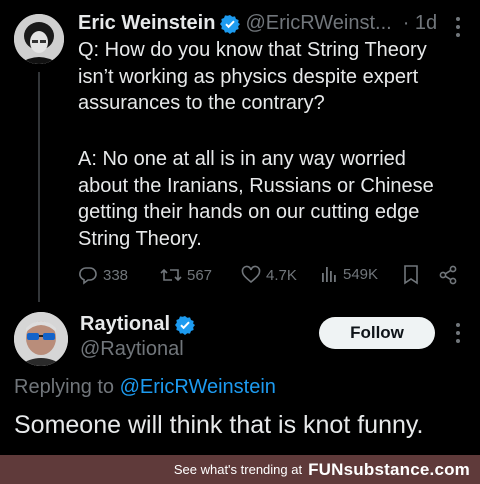 Image resolution: width=480 pixels, height=484 pixels. Describe the element at coordinates (41, 339) in the screenshot. I see `avatar-raytional` at that location.